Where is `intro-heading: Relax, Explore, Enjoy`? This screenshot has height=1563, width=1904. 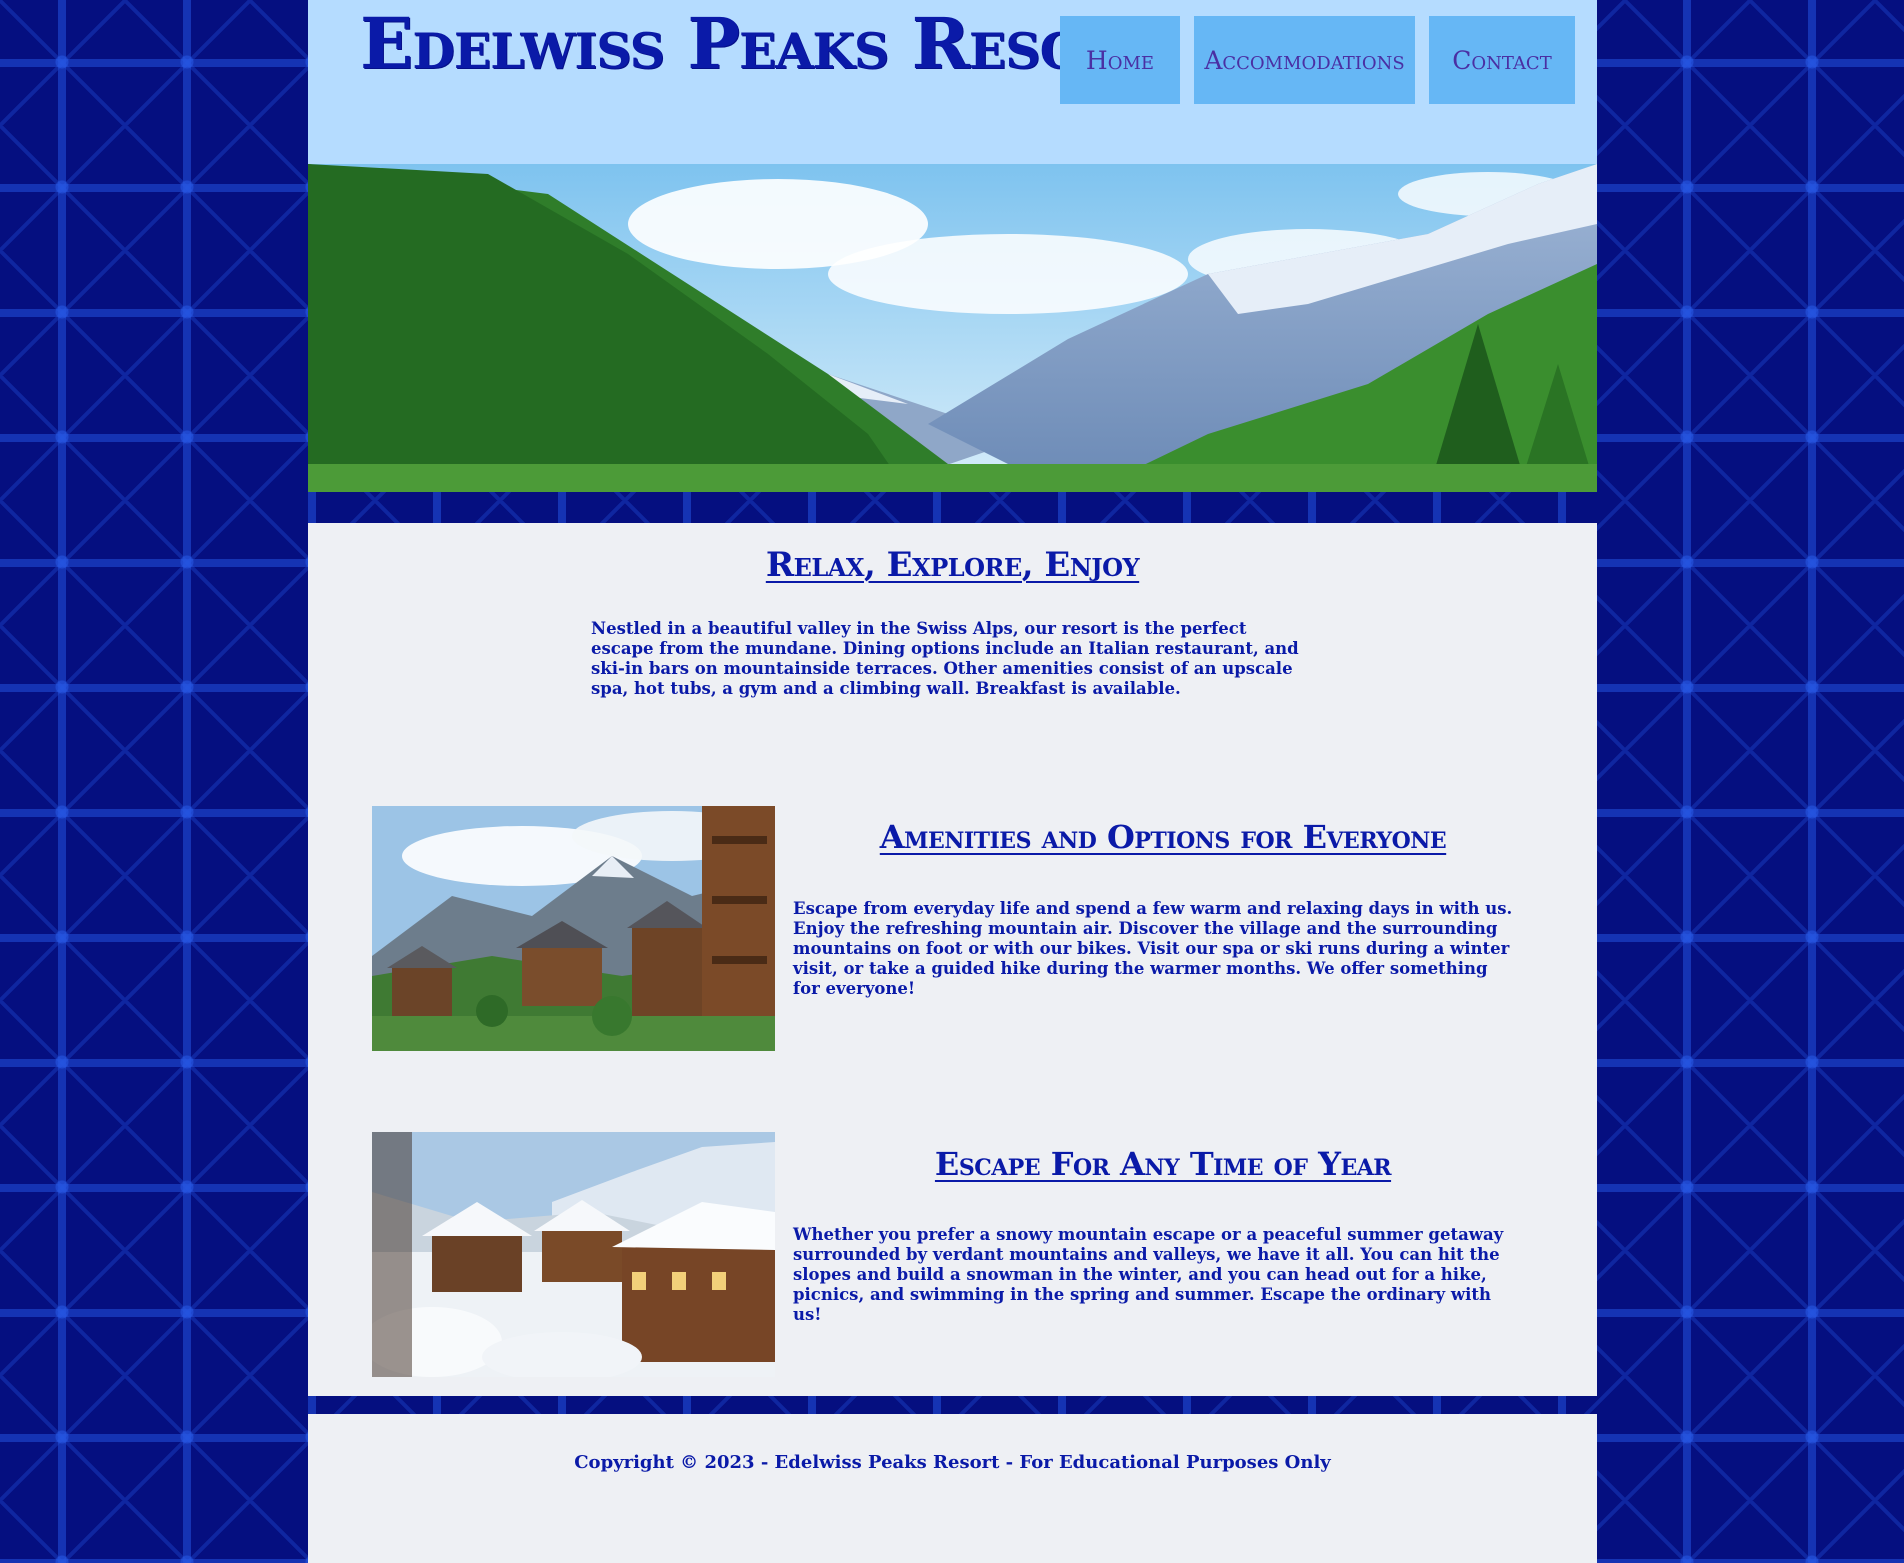 intro-heading: Relax, Explore, Enjoy is located at coordinates (952, 565).